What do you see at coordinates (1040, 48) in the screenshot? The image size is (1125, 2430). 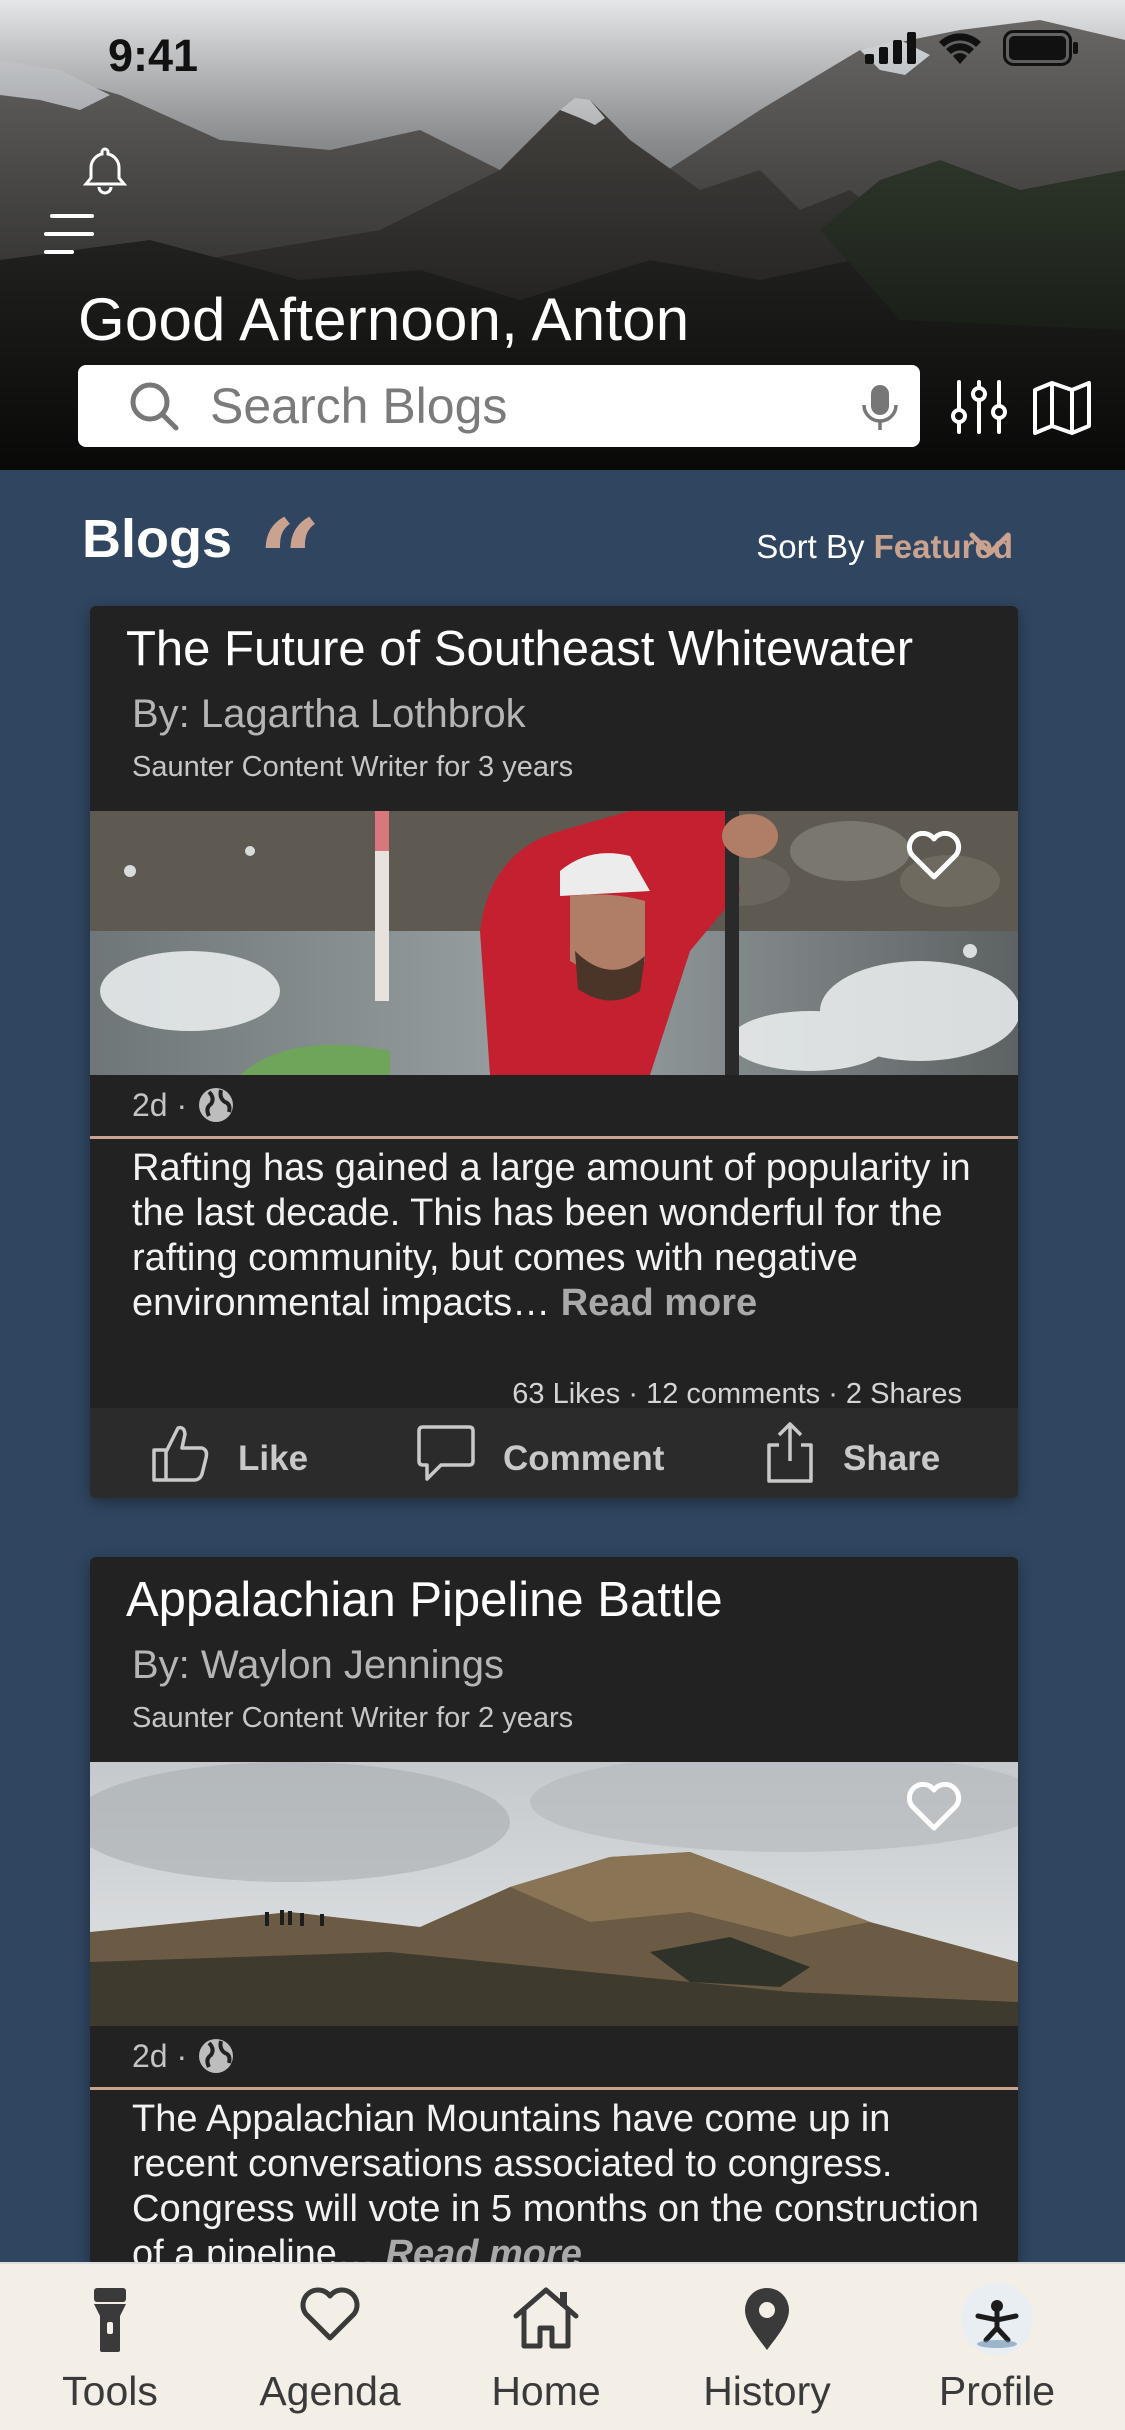 I see `battery-icon` at bounding box center [1040, 48].